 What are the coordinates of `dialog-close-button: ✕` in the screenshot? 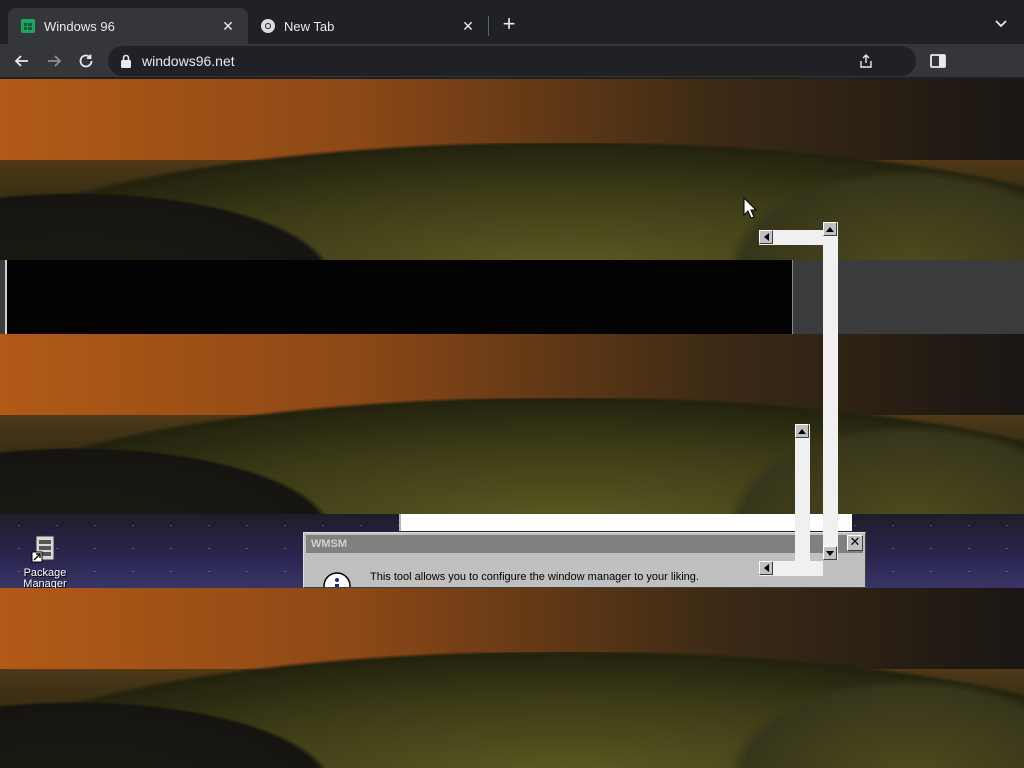 It's located at (855, 543).